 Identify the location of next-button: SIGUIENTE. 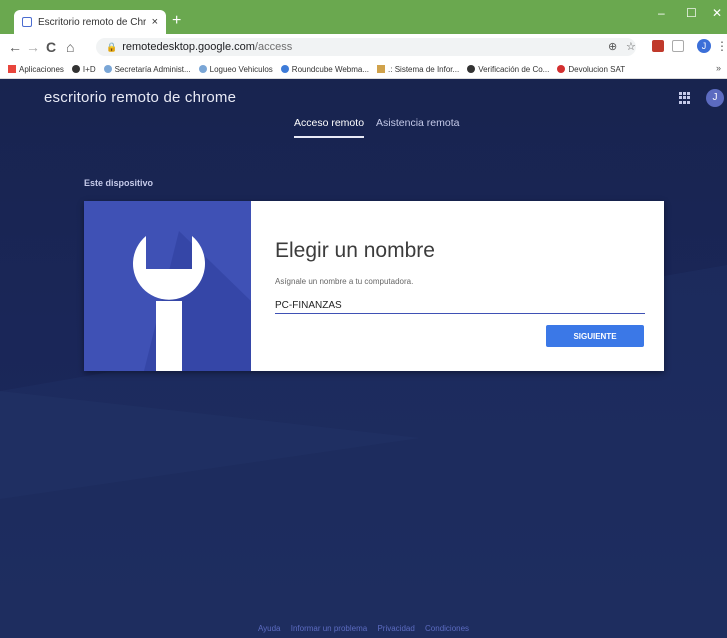
(595, 336).